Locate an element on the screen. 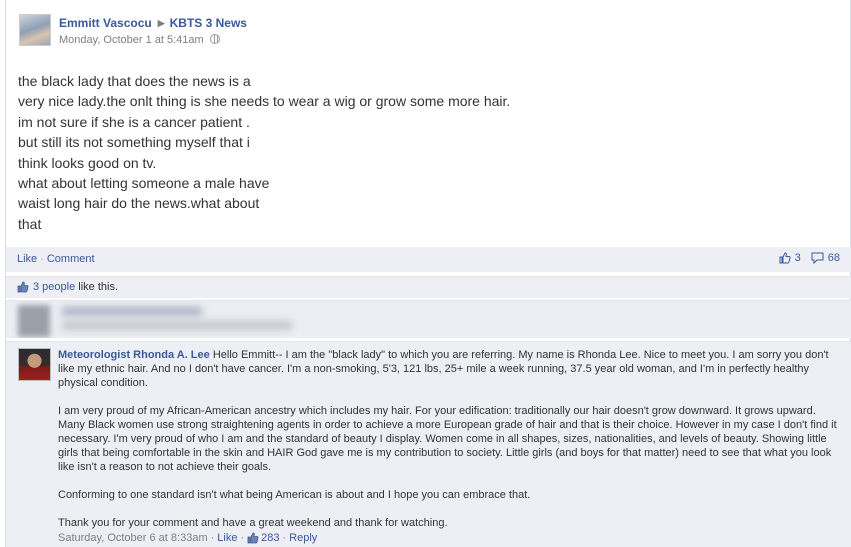 The image size is (851, 547). post-line: the black lady that does the news is a is located at coordinates (134, 81).